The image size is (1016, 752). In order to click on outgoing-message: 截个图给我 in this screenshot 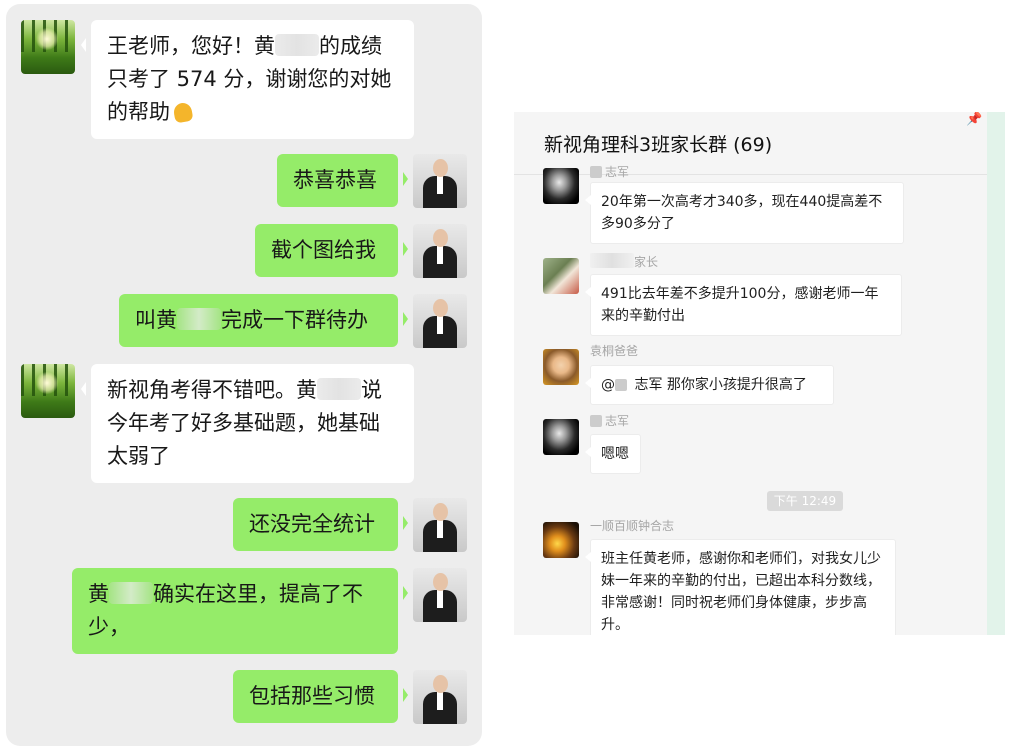, I will do `click(331, 250)`.